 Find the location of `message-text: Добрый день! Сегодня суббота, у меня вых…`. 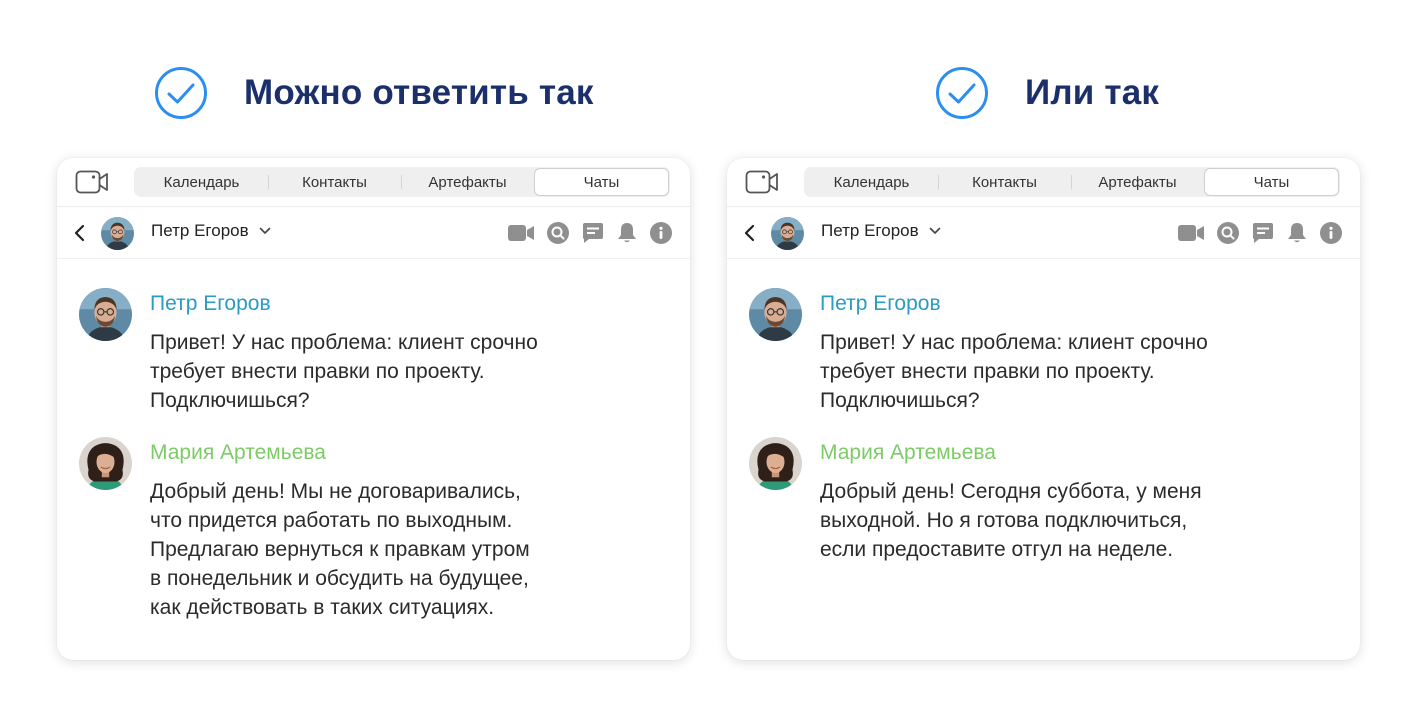

message-text: Добрый день! Сегодня суббота, у меня вых… is located at coordinates (1011, 520).